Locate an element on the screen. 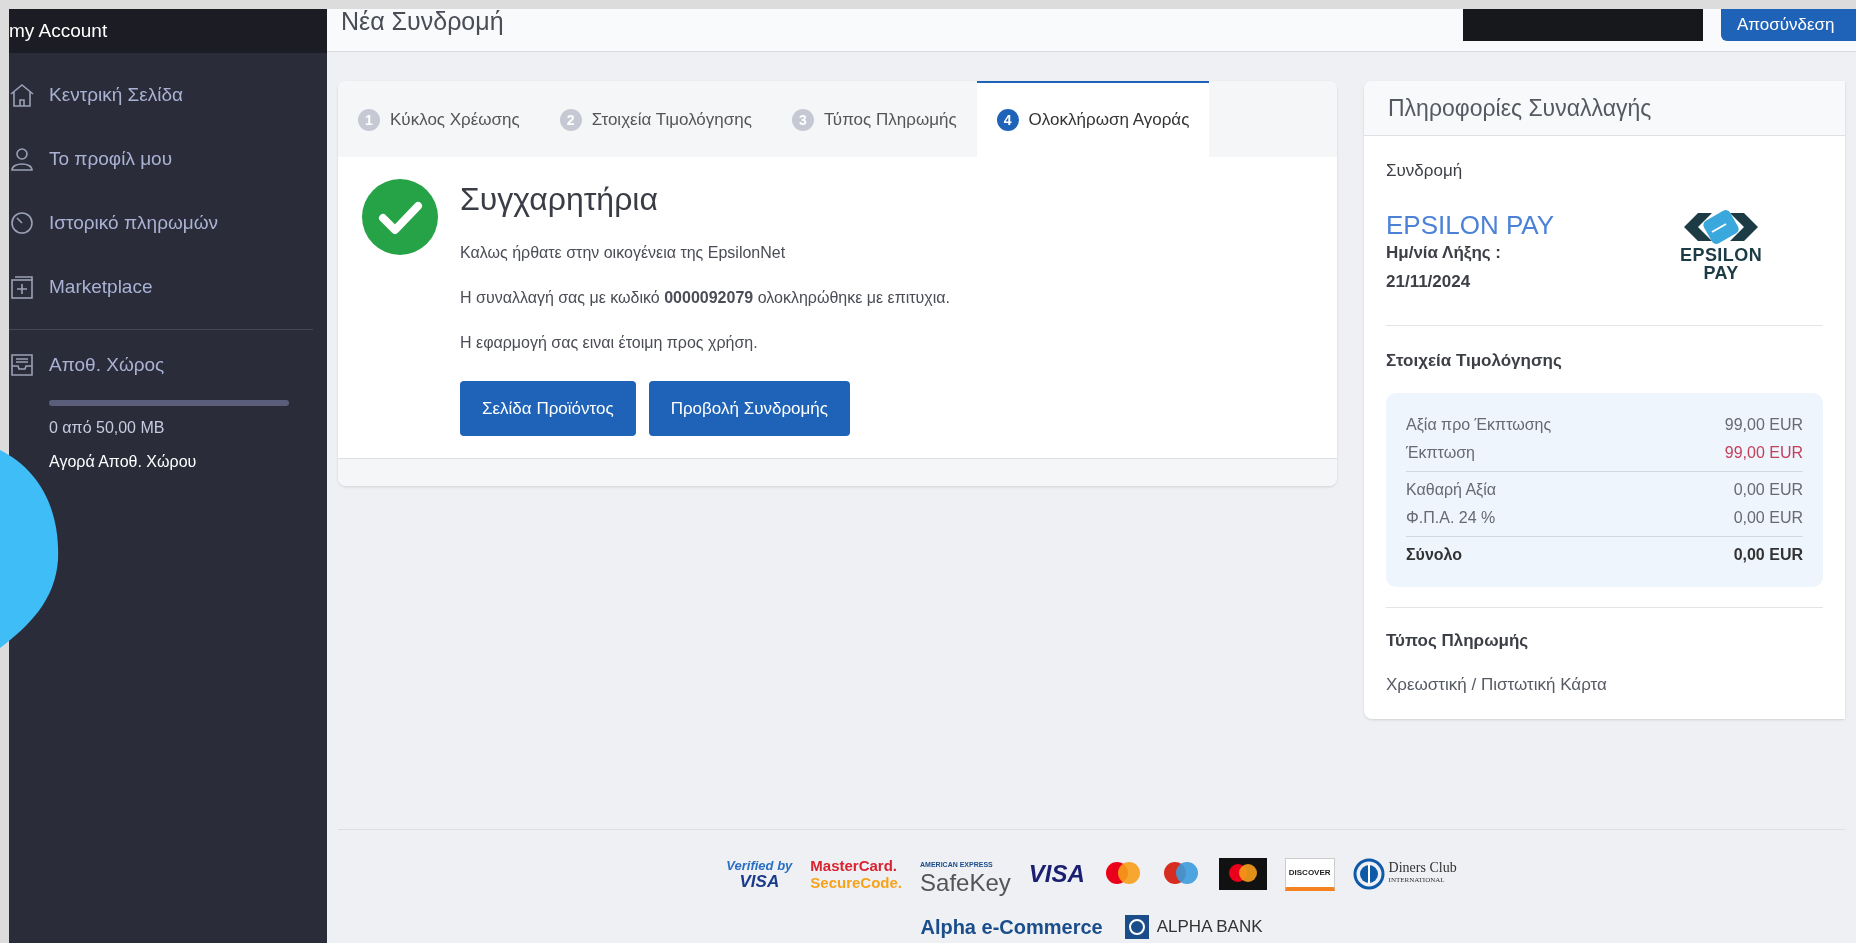 The image size is (1856, 943). wizard-tab: 3 Τύπος Πληρωμής is located at coordinates (874, 119).